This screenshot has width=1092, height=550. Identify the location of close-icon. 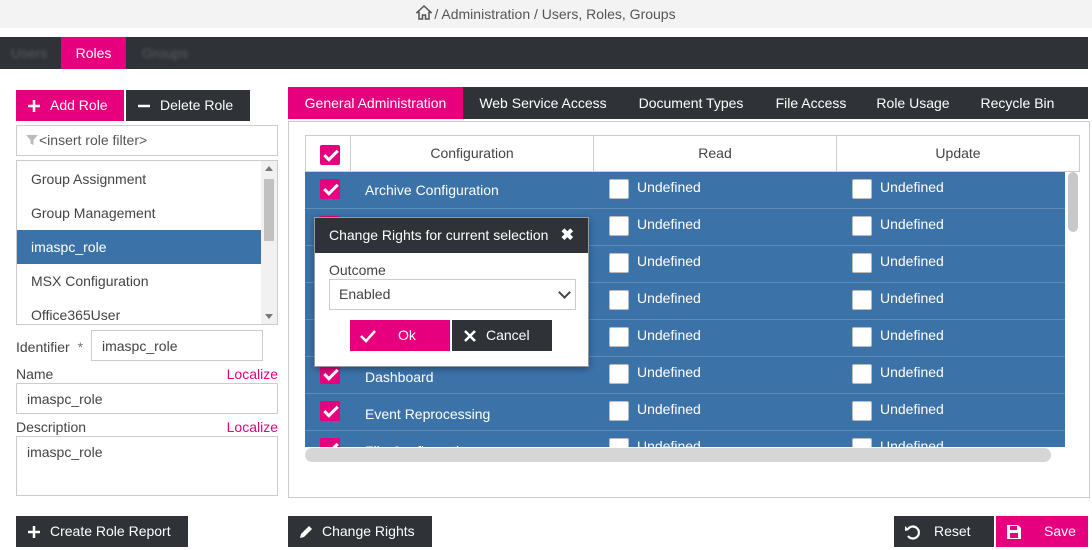
(470, 336).